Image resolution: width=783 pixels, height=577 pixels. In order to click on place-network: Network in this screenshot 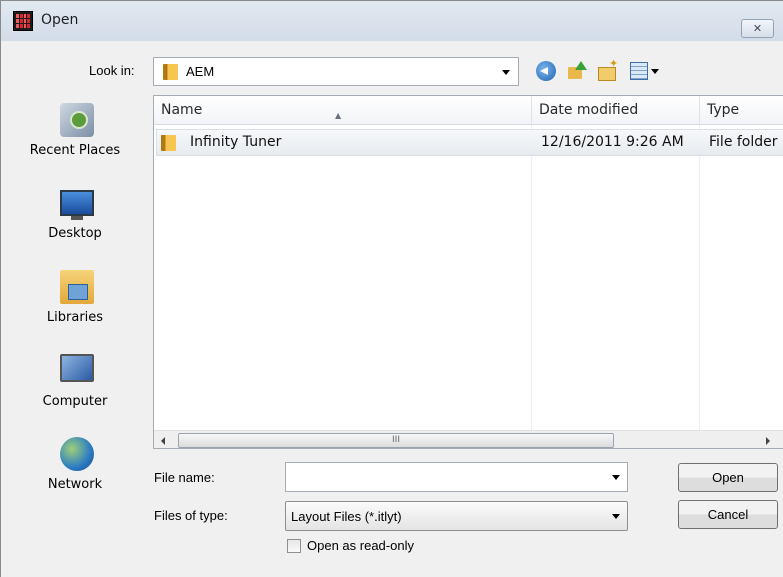, I will do `click(75, 469)`.